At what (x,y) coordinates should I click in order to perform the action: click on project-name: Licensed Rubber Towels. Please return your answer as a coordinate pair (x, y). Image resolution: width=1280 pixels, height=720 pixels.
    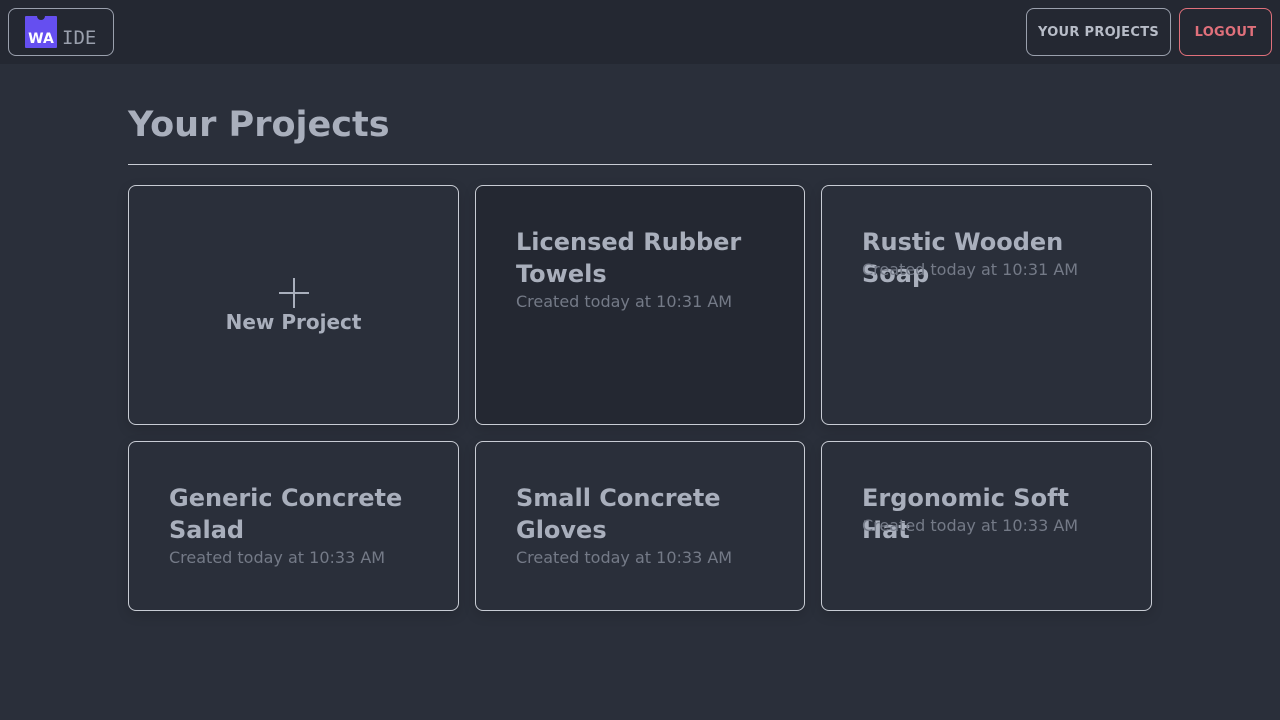
    Looking at the image, I should click on (629, 258).